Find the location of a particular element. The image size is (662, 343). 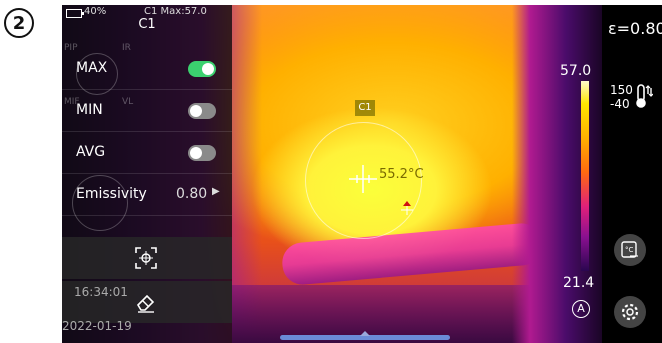

range-high: 150 is located at coordinates (621, 90).